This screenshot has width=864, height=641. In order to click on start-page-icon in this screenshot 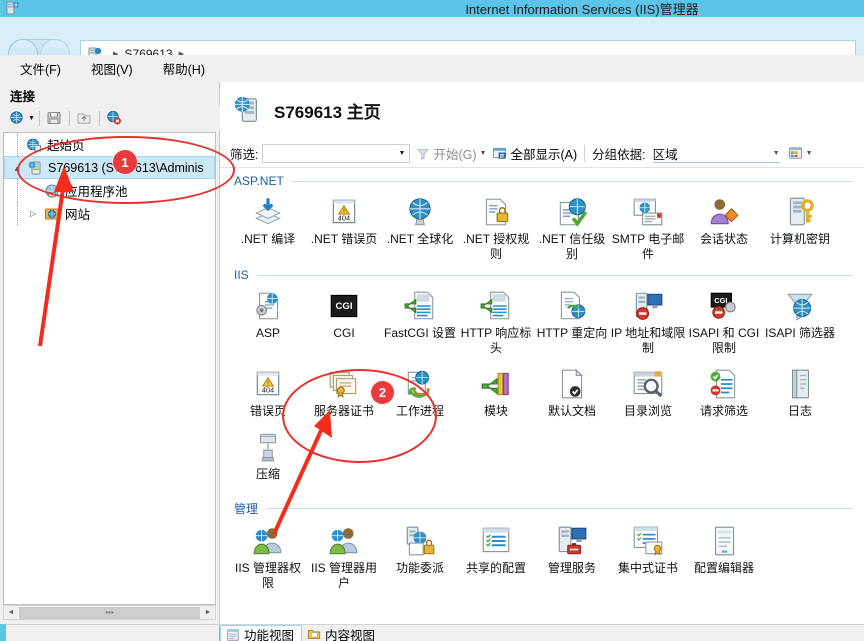, I will do `click(34, 144)`.